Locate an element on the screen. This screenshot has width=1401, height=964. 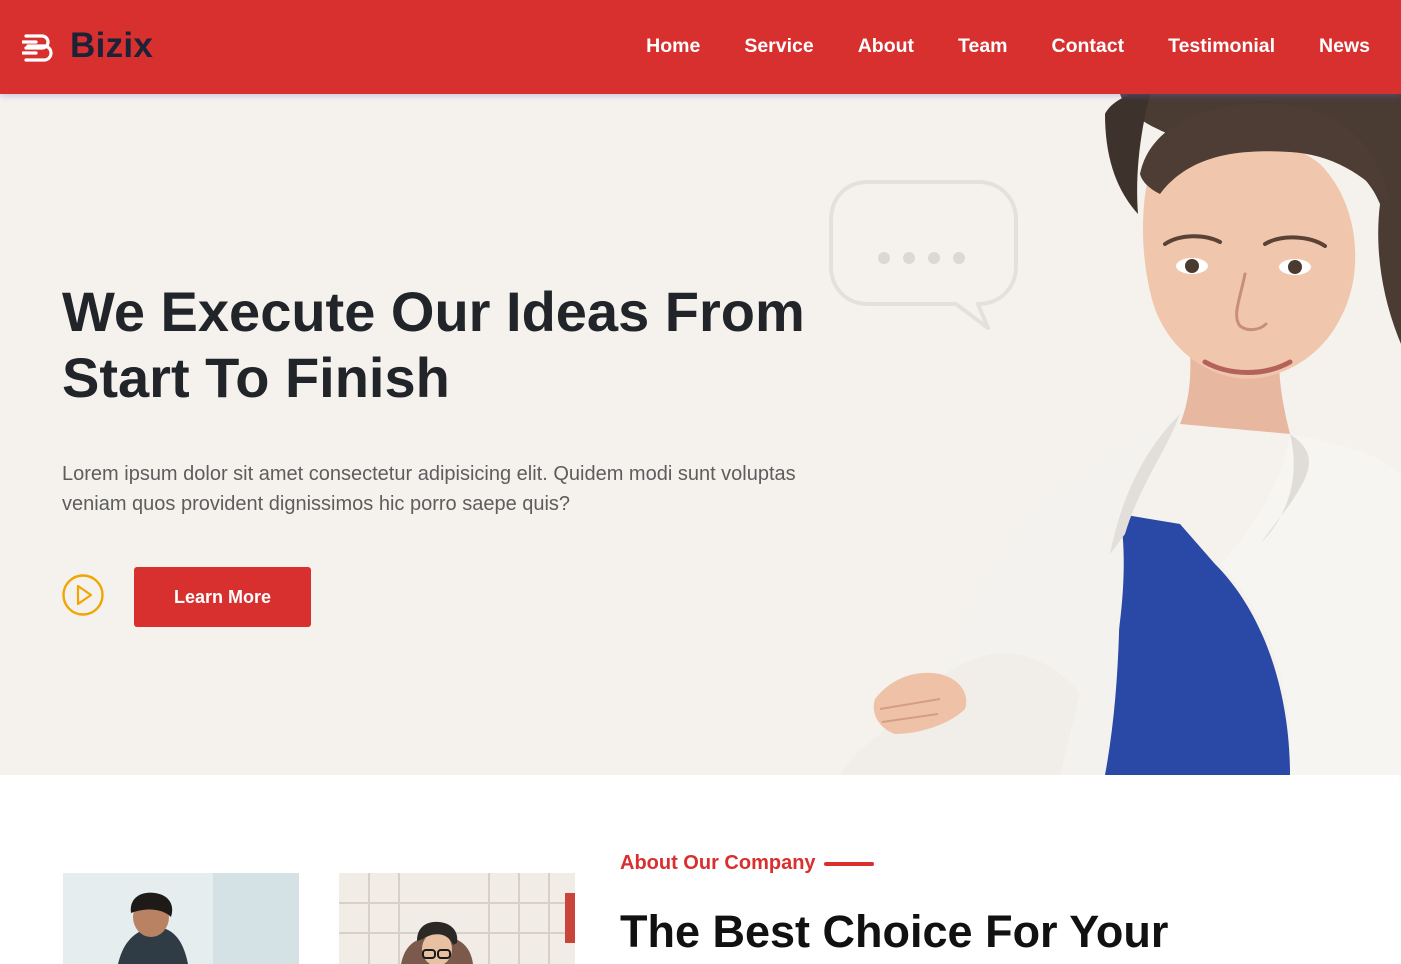
play-circle-icon is located at coordinates (83, 595).